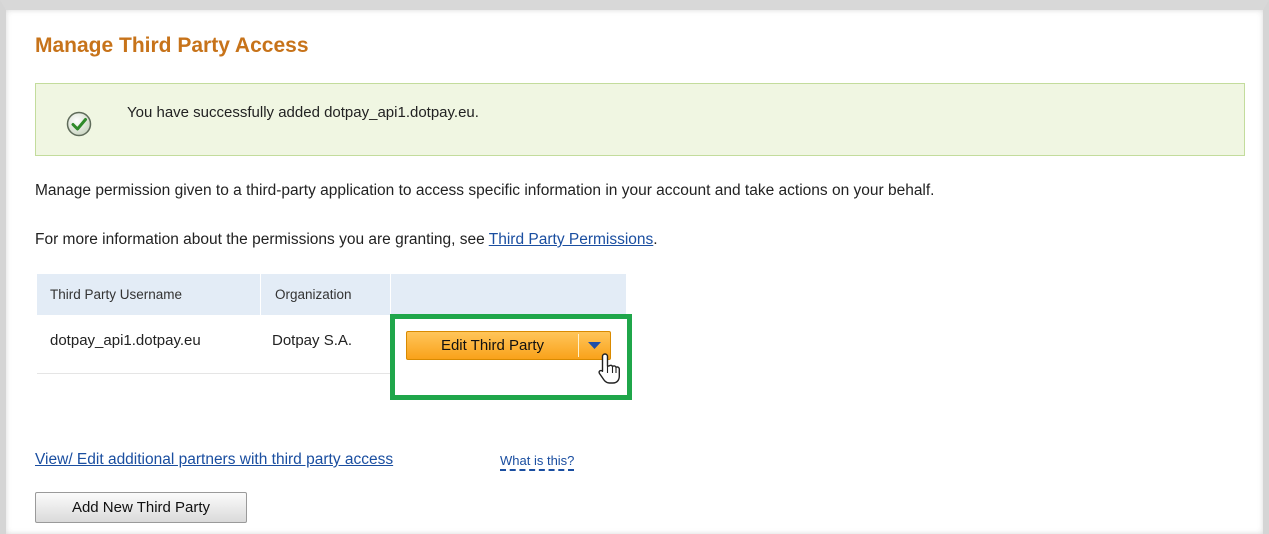 Image resolution: width=1269 pixels, height=534 pixels. I want to click on edit-third-party-label: Edit Third Party, so click(492, 345).